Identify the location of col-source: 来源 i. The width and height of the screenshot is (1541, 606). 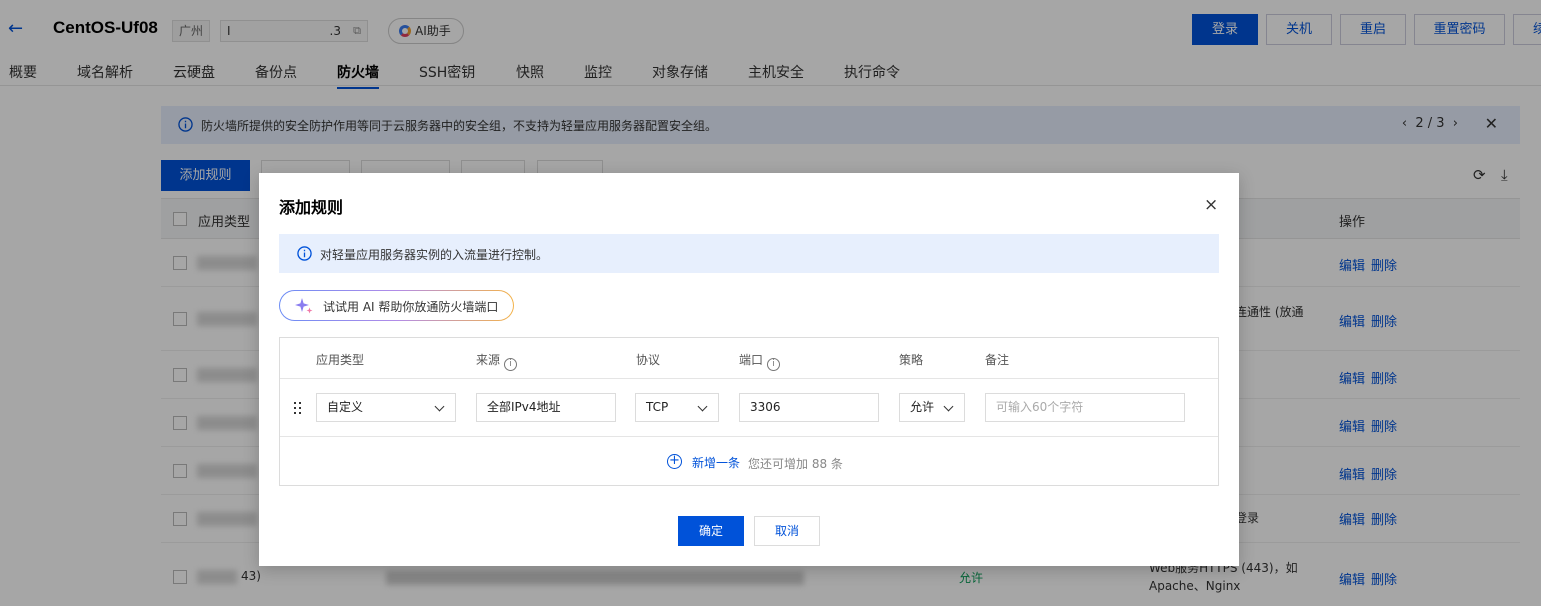
(497, 361).